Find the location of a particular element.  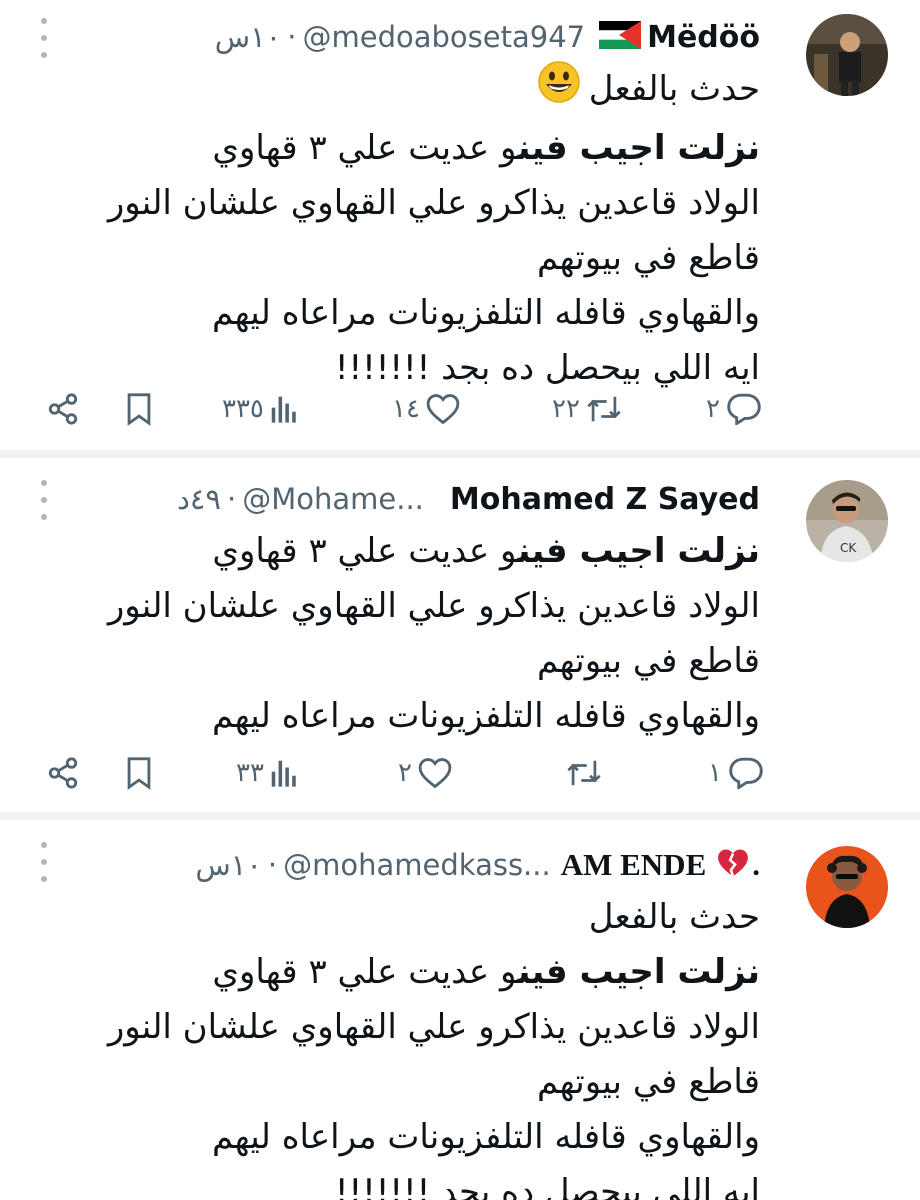

timestamp: ٤٩د is located at coordinates (199, 499).